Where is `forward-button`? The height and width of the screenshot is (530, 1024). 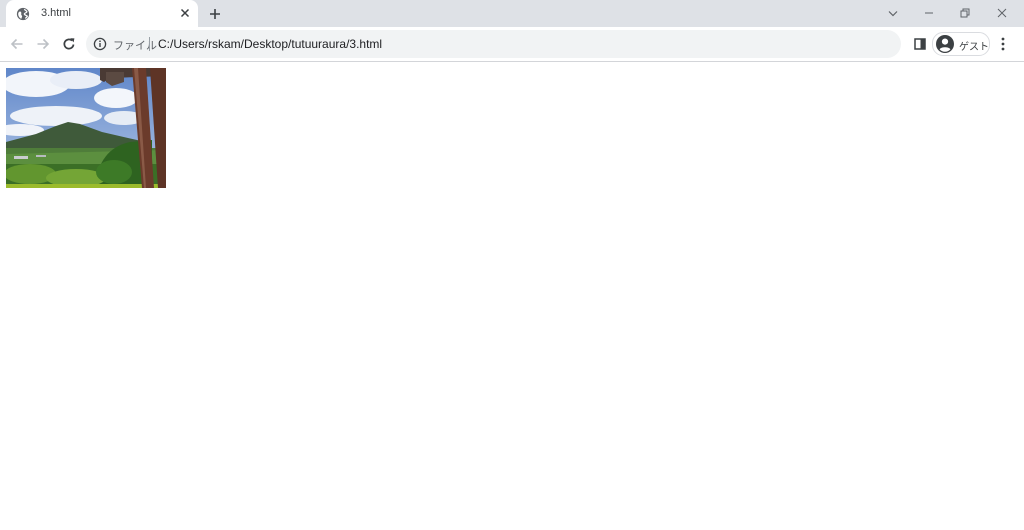
forward-button is located at coordinates (43, 44).